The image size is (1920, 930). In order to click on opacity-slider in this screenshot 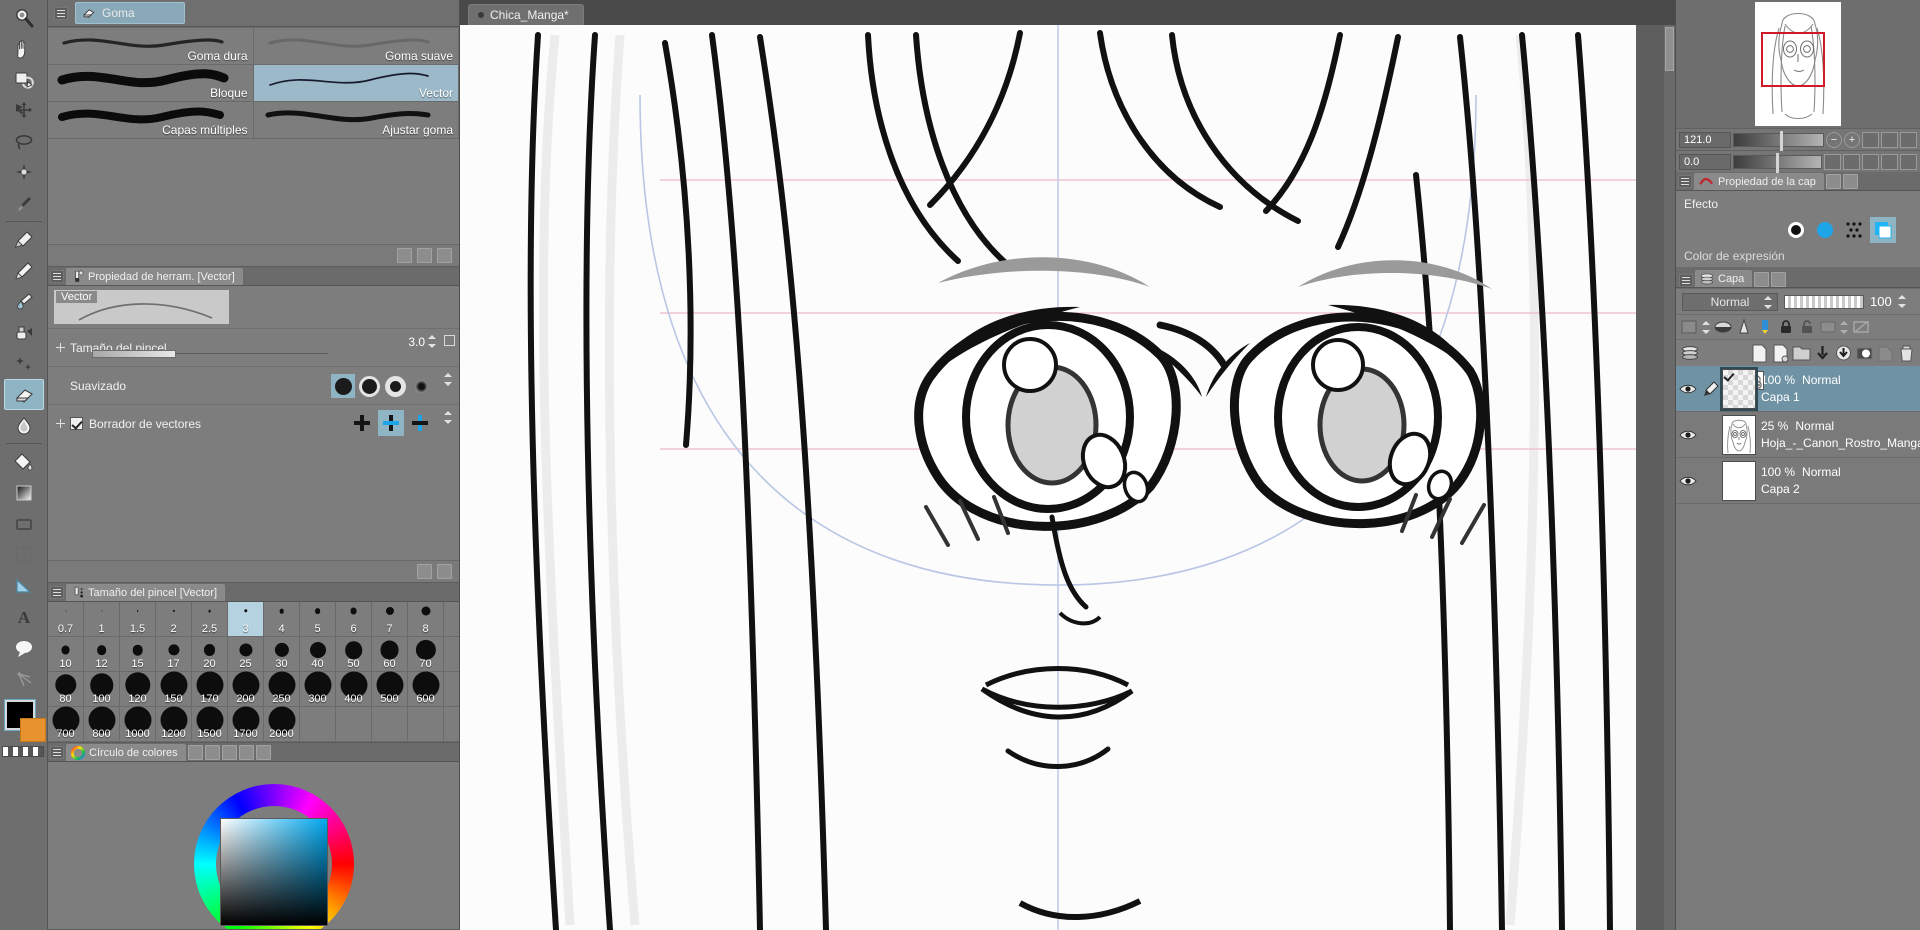, I will do `click(1824, 301)`.